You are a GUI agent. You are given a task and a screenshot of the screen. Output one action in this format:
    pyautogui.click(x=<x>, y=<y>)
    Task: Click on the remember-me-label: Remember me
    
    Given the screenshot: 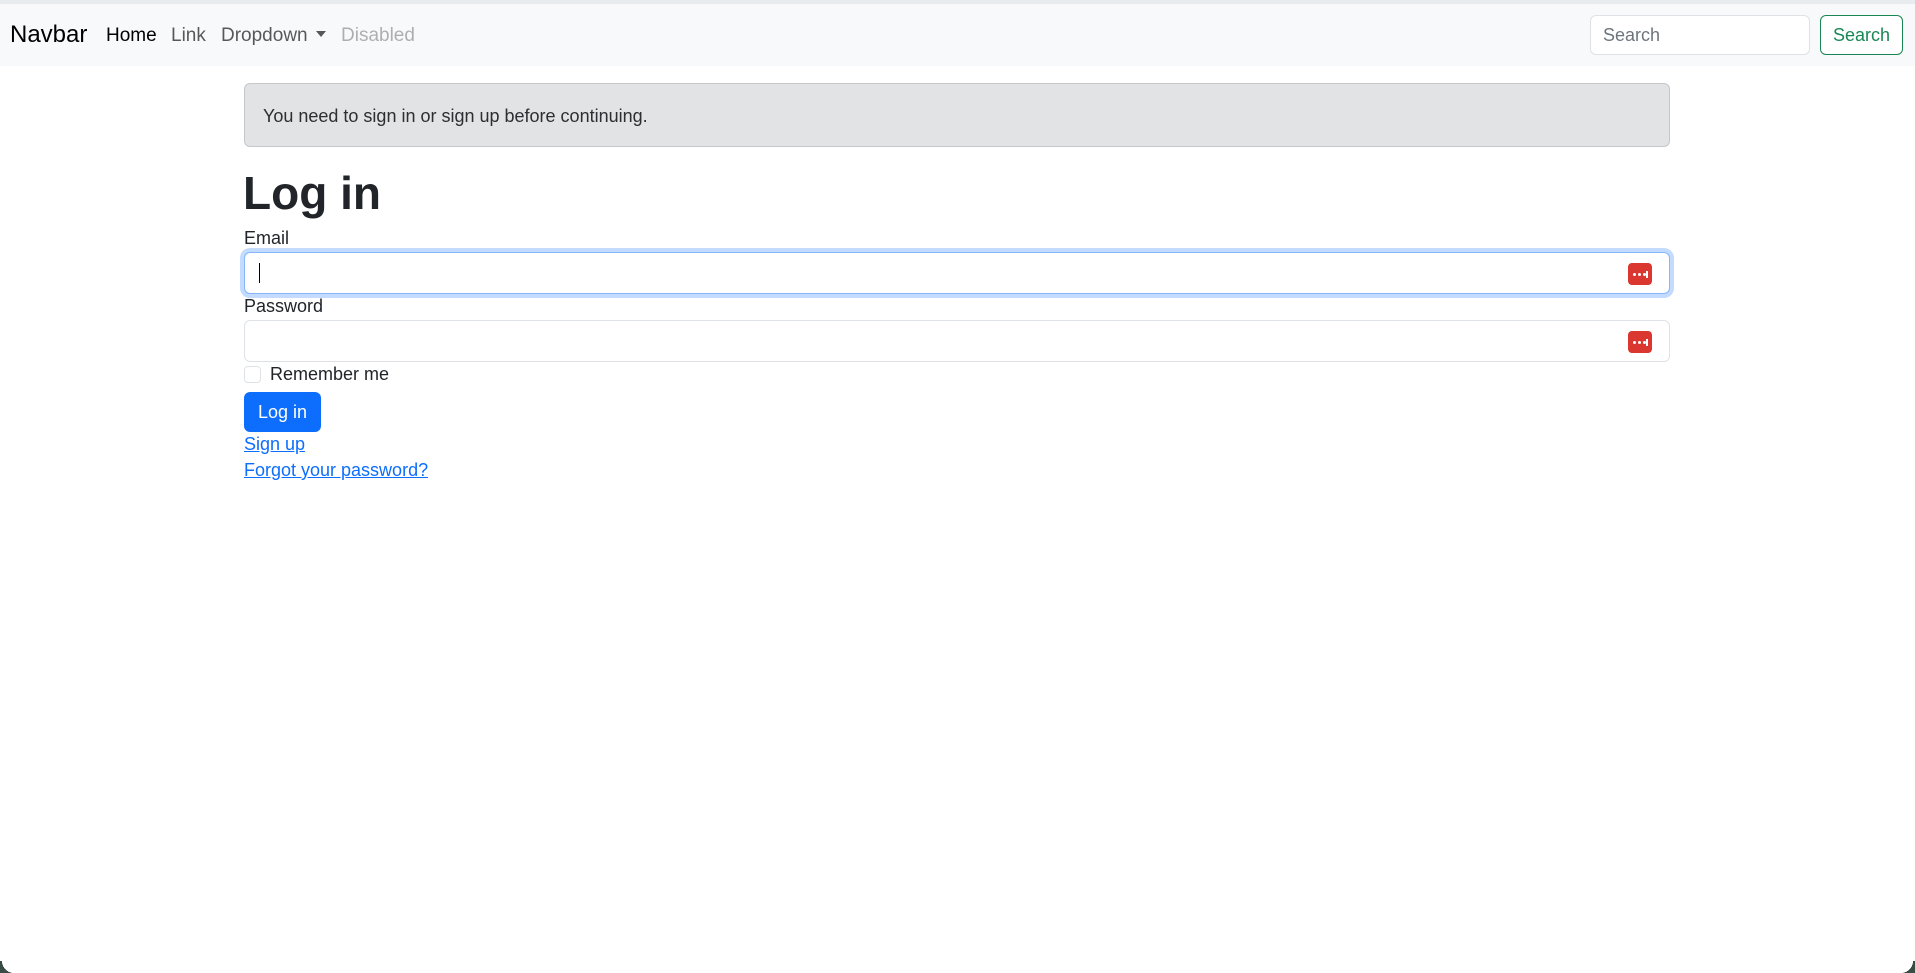 What is the action you would take?
    pyautogui.click(x=329, y=374)
    